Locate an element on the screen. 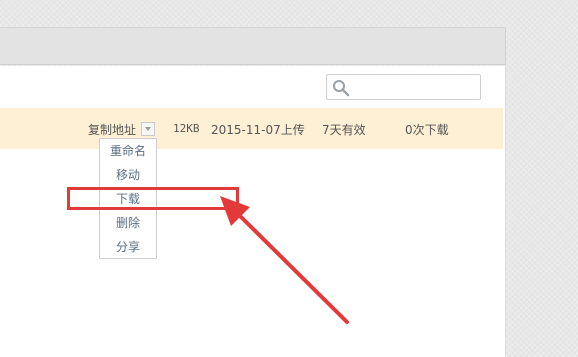 The width and height of the screenshot is (578, 357). validity-period: 7天有效 is located at coordinates (344, 130).